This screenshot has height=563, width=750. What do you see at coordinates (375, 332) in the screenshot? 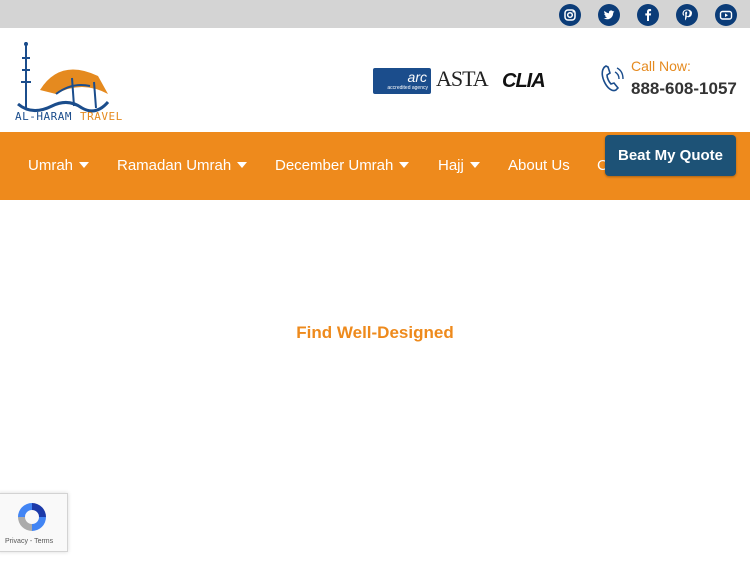
I see `page-headline: Find Well-Designed` at bounding box center [375, 332].